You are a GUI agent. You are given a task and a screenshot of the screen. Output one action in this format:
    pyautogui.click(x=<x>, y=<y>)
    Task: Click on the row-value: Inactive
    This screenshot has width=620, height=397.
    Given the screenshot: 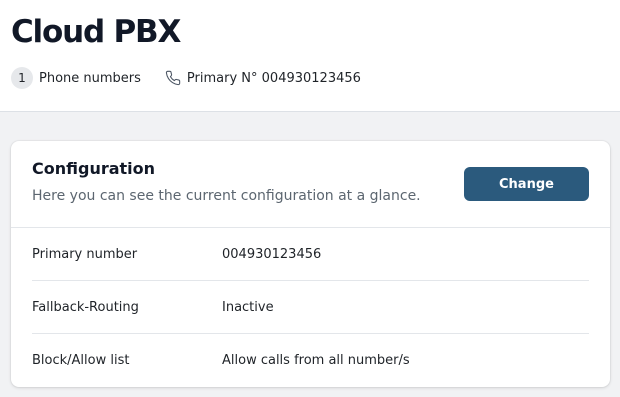 What is the action you would take?
    pyautogui.click(x=248, y=307)
    